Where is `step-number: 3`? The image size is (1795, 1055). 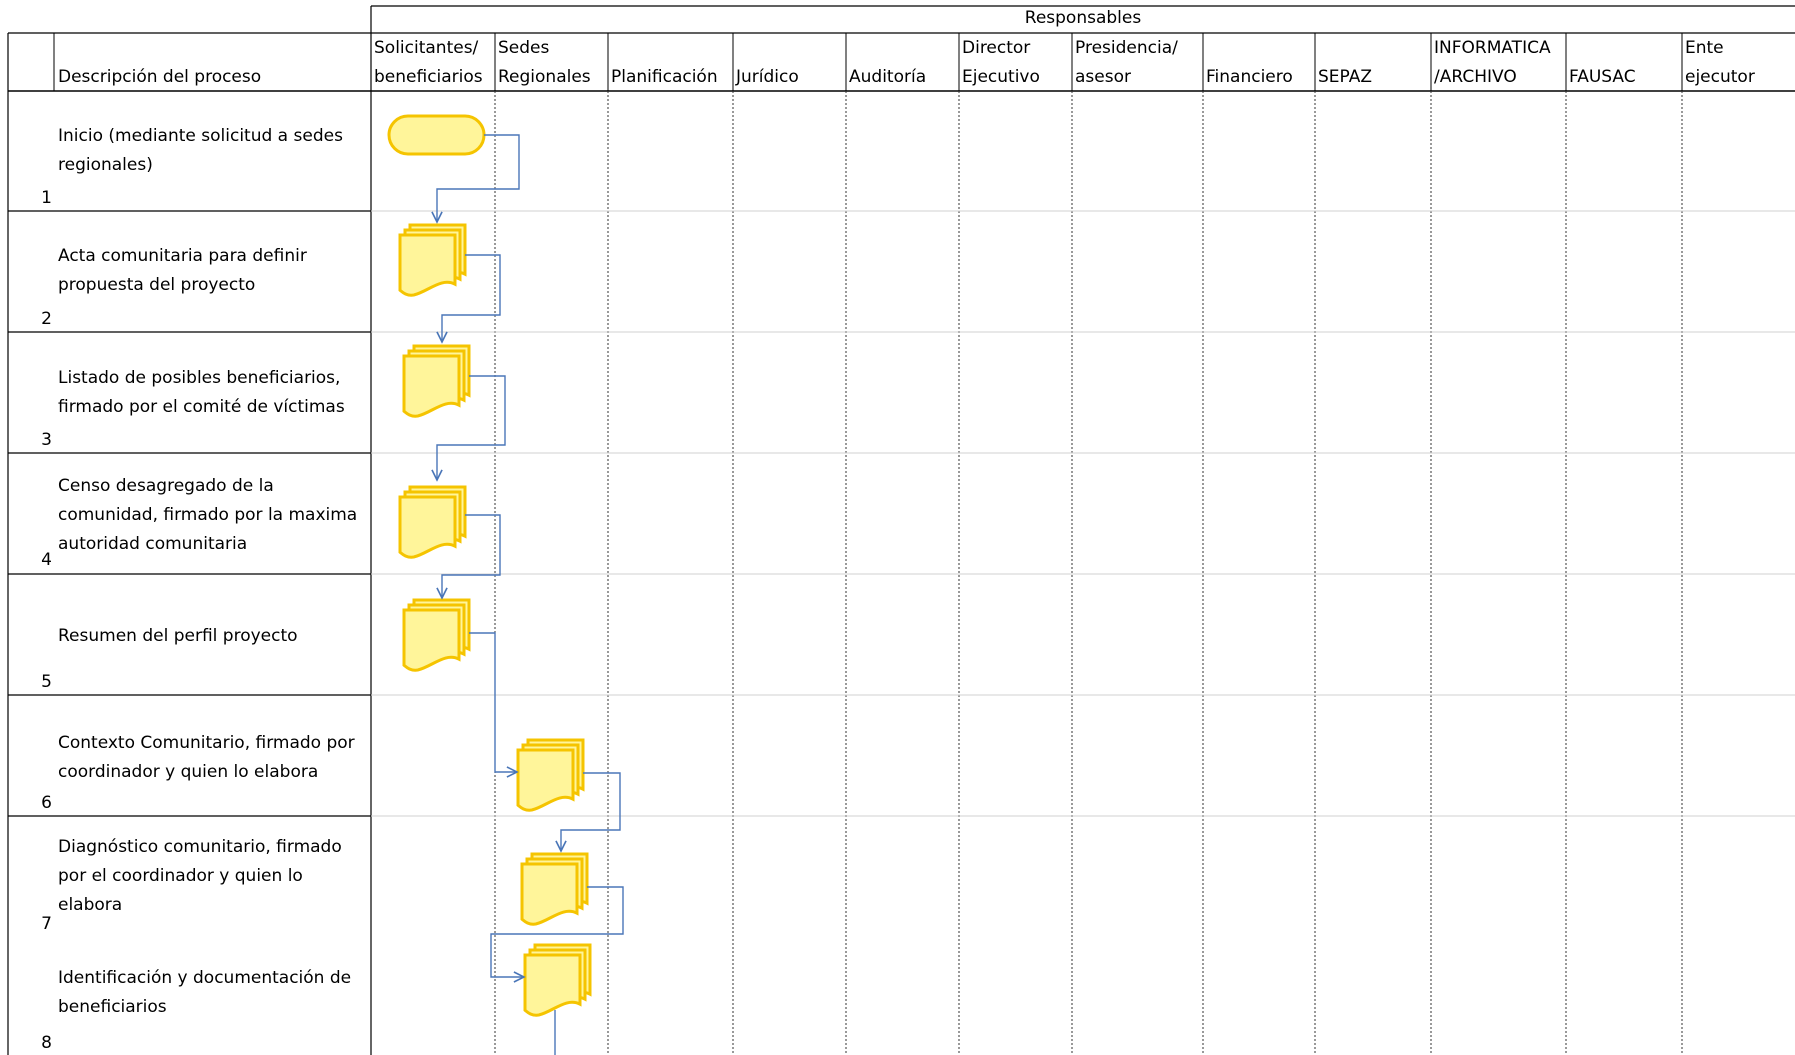 step-number: 3 is located at coordinates (46, 440).